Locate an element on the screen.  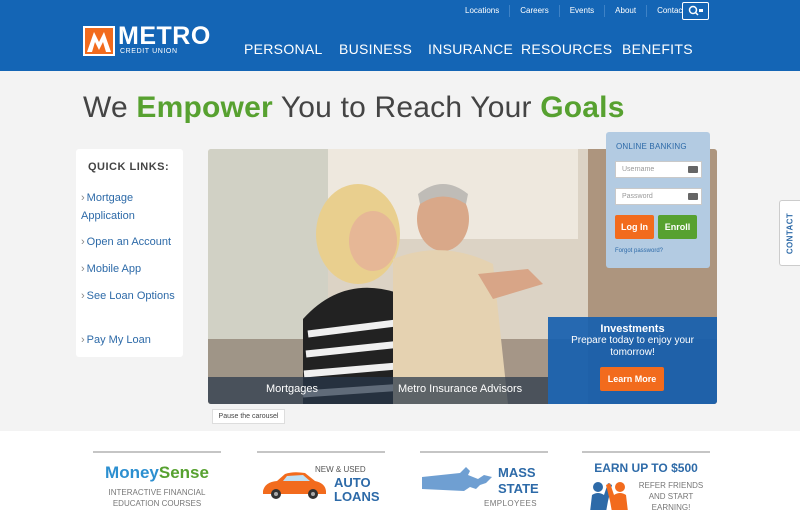
auto-loans-eyebrow: NEW & USED is located at coordinates (340, 469).